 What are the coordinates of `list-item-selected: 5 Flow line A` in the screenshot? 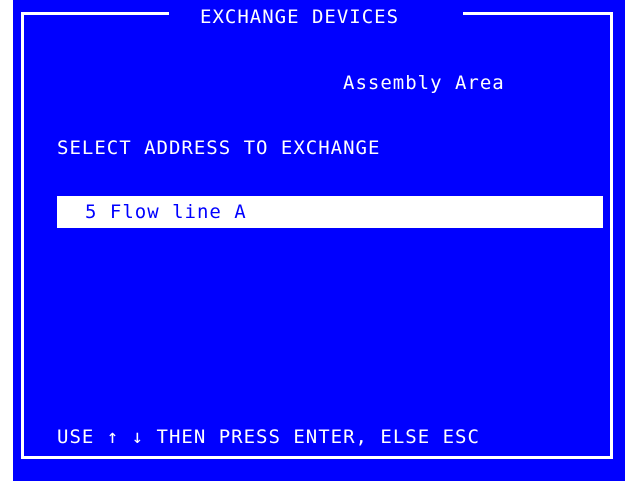 It's located at (330, 212).